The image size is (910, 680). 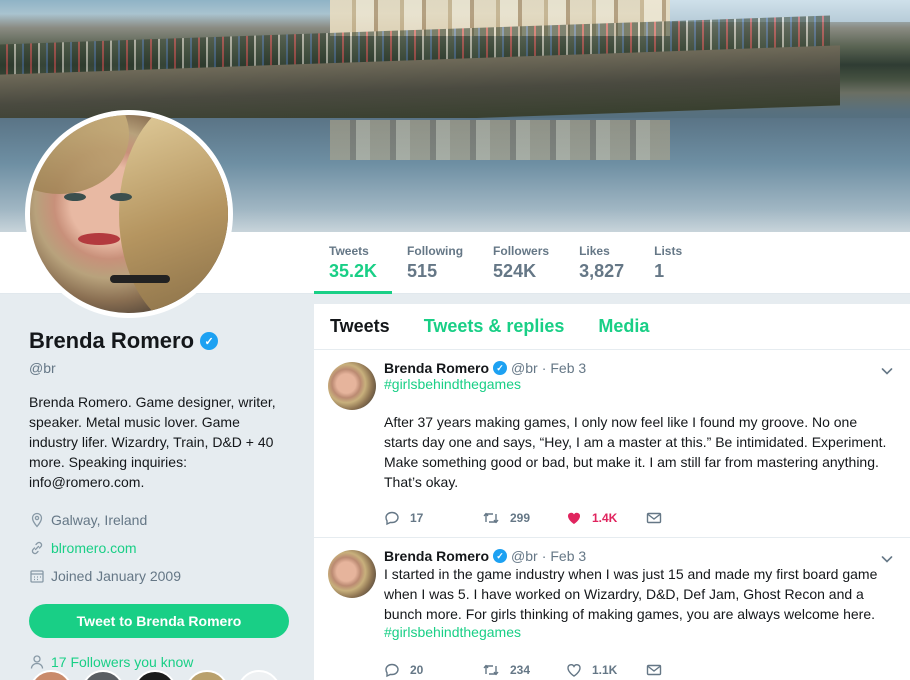 I want to click on stat-followers: Followers 524K, so click(x=521, y=263).